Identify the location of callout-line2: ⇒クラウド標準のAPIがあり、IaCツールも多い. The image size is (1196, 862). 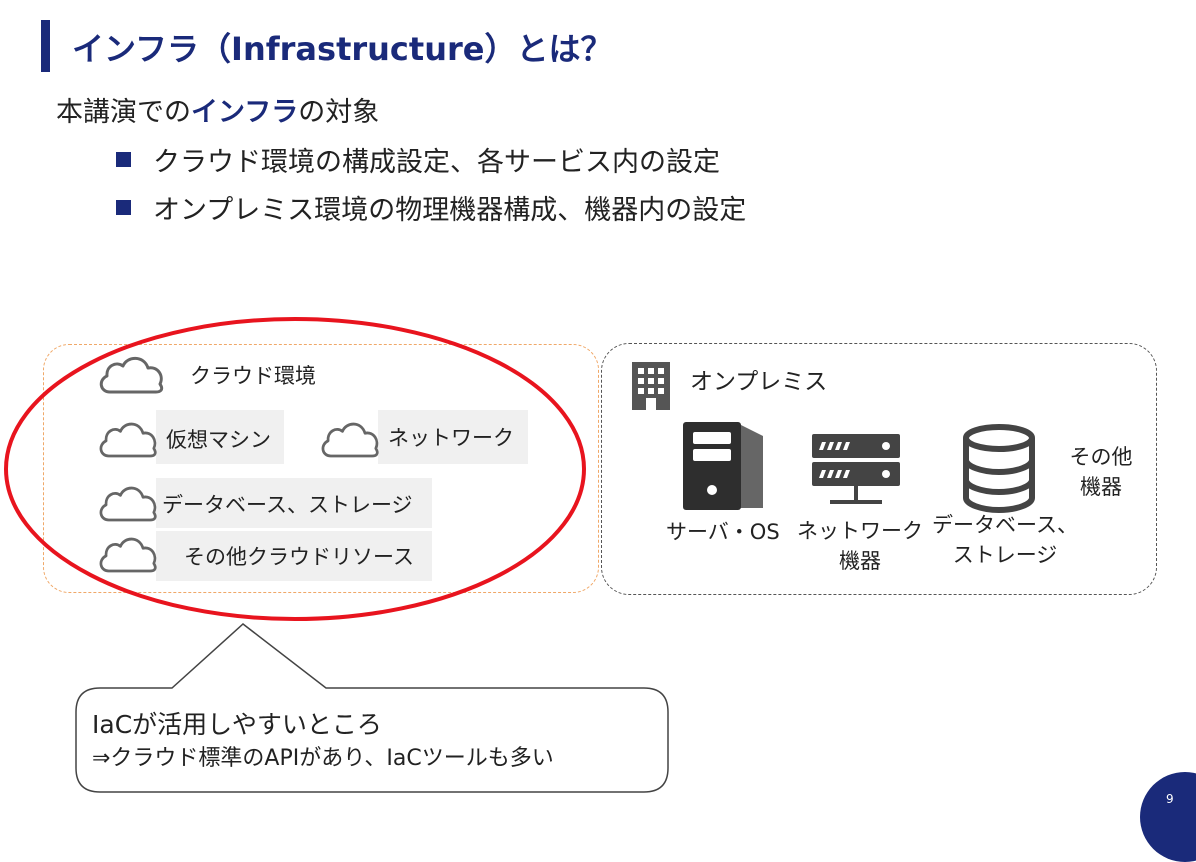
(323, 758).